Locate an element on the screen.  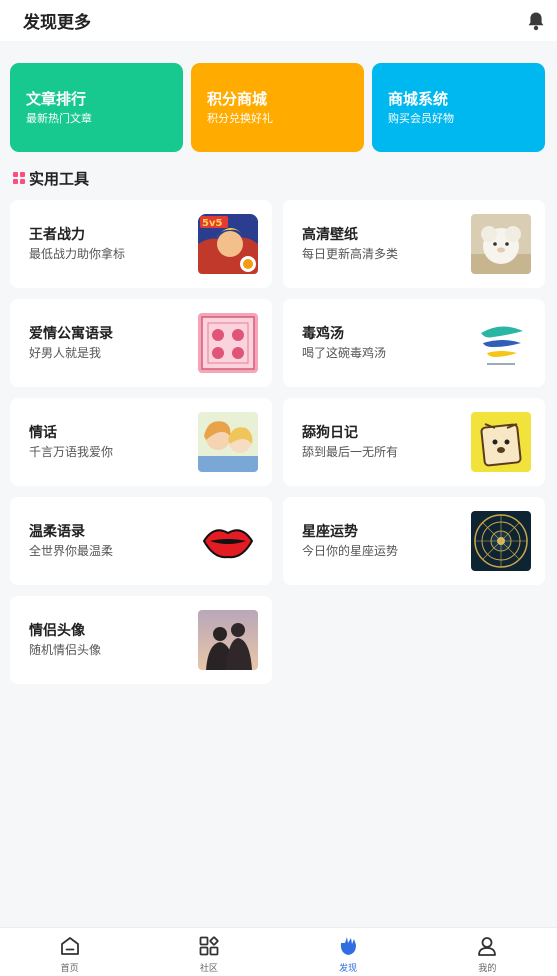
tab-label: 发现 is located at coordinates (348, 969).